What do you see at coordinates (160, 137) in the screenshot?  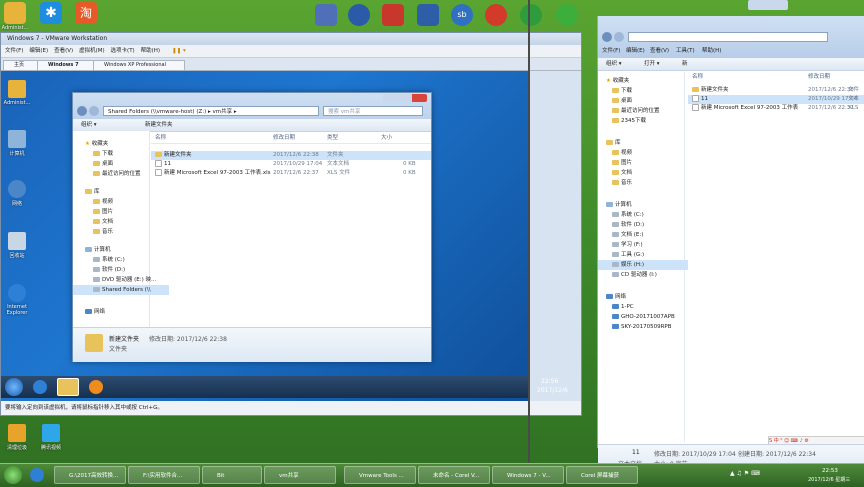 I see `col-name: 名称` at bounding box center [160, 137].